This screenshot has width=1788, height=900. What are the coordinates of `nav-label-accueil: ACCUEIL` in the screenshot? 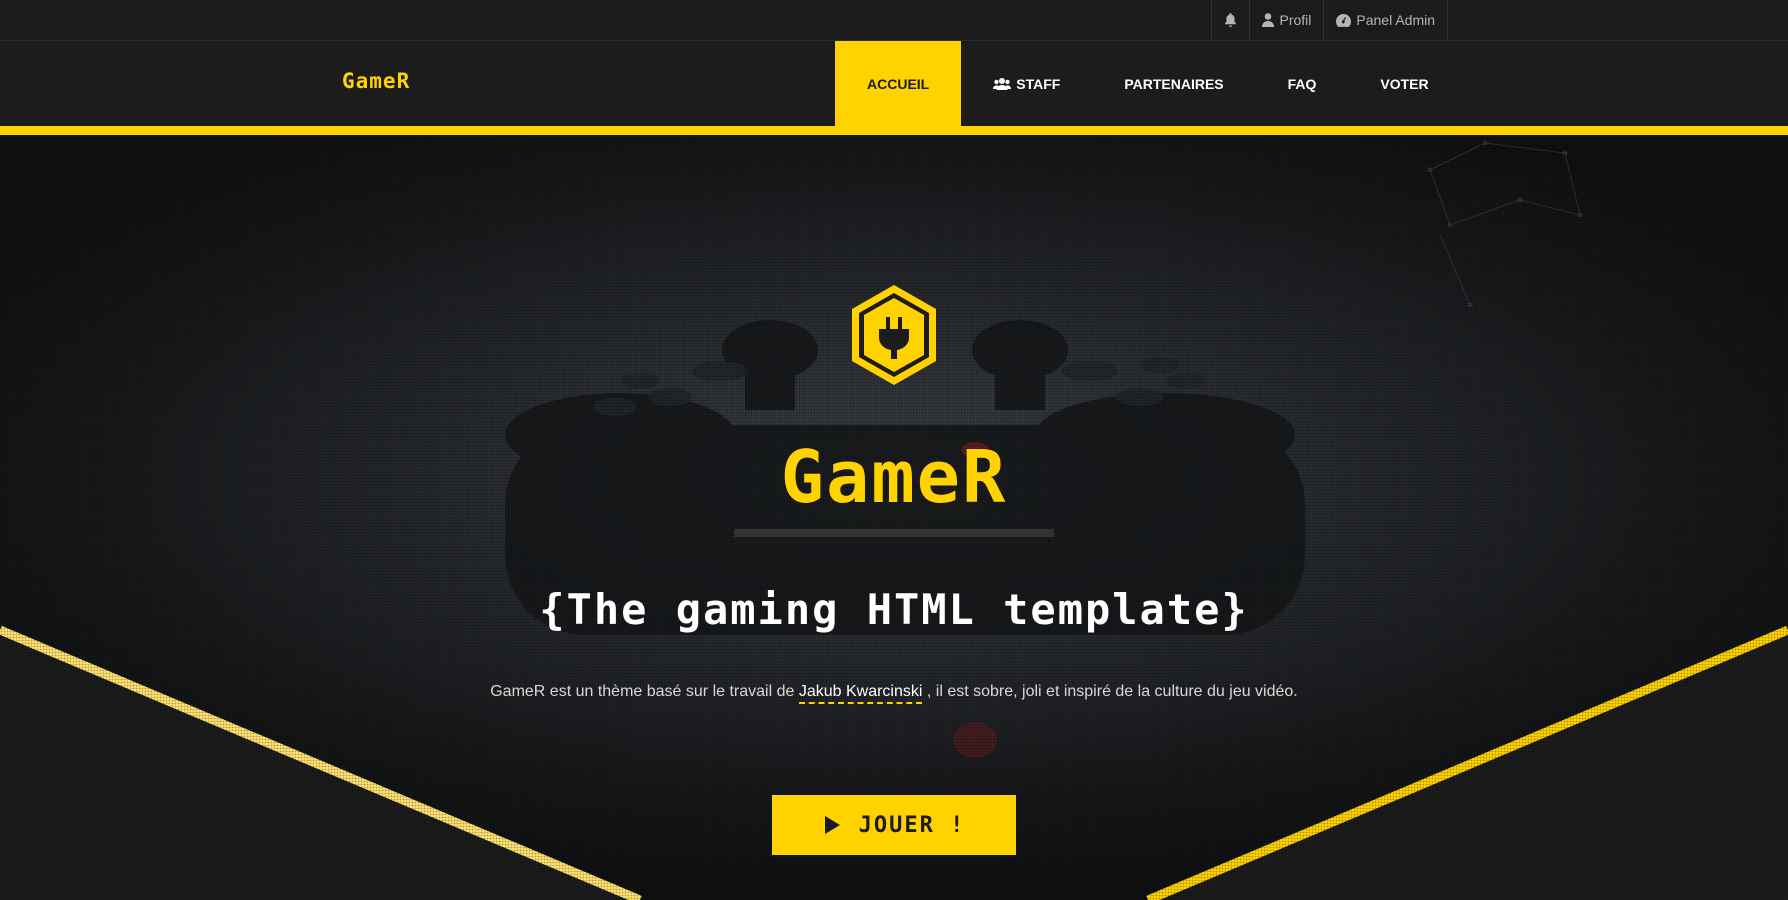 It's located at (898, 83).